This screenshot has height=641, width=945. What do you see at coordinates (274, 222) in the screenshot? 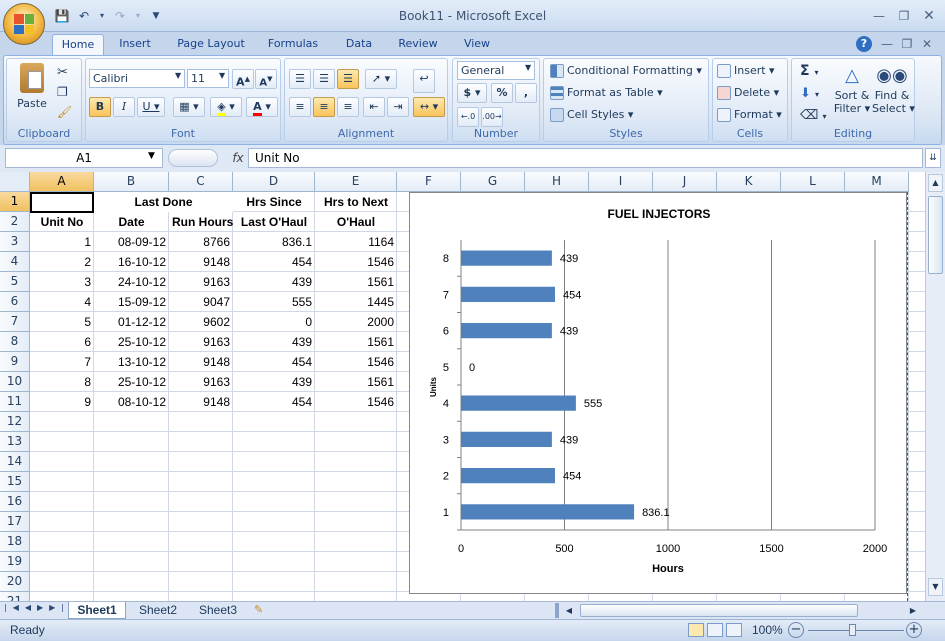
I see `header-last-ohaul: Last O'Haul` at bounding box center [274, 222].